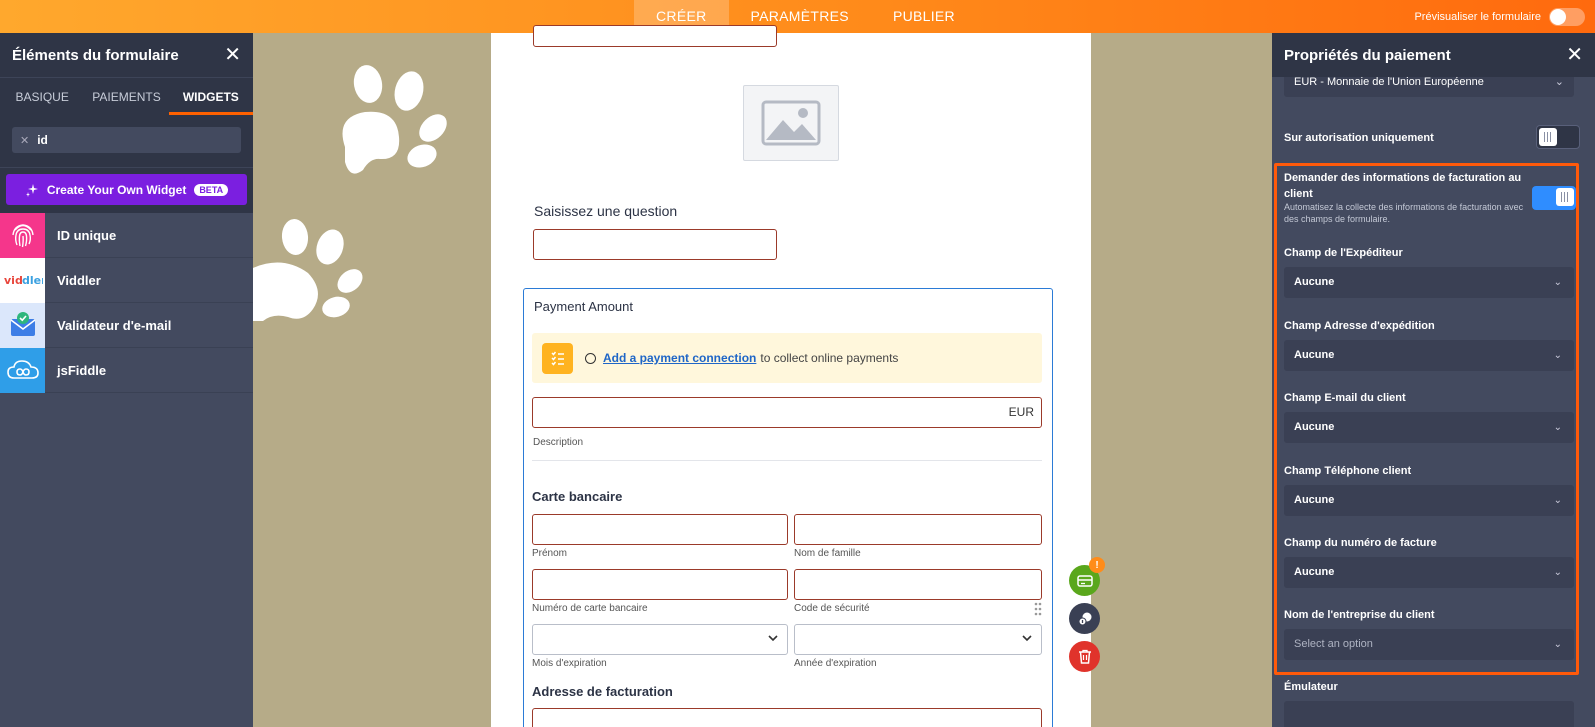 This screenshot has width=1595, height=727. Describe the element at coordinates (660, 529) in the screenshot. I see `first-name-input` at that location.